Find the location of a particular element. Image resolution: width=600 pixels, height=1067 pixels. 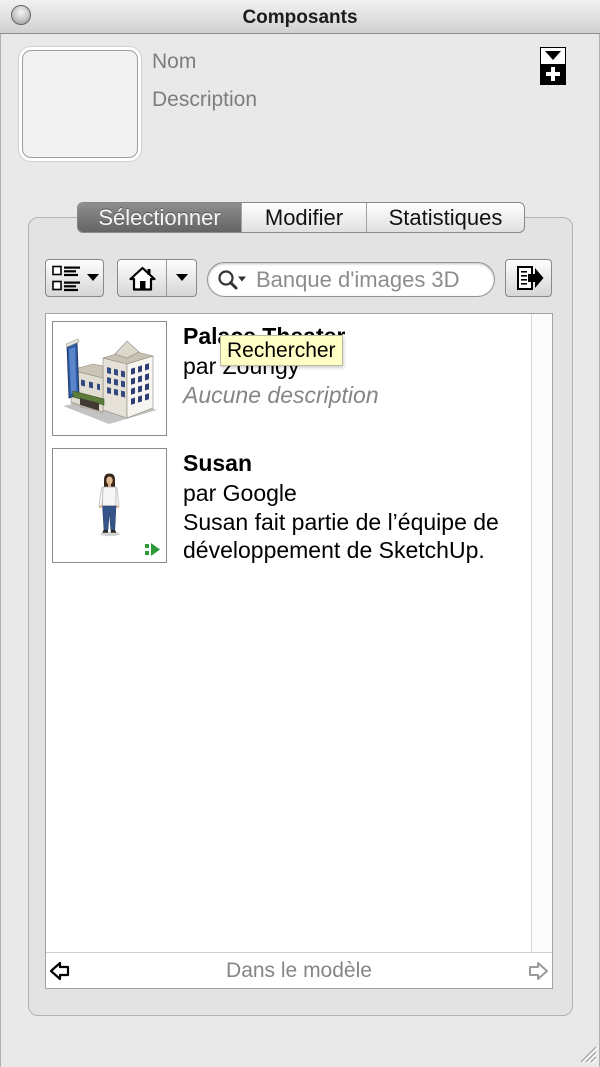

collection-label: Dans le modèle is located at coordinates (299, 970).